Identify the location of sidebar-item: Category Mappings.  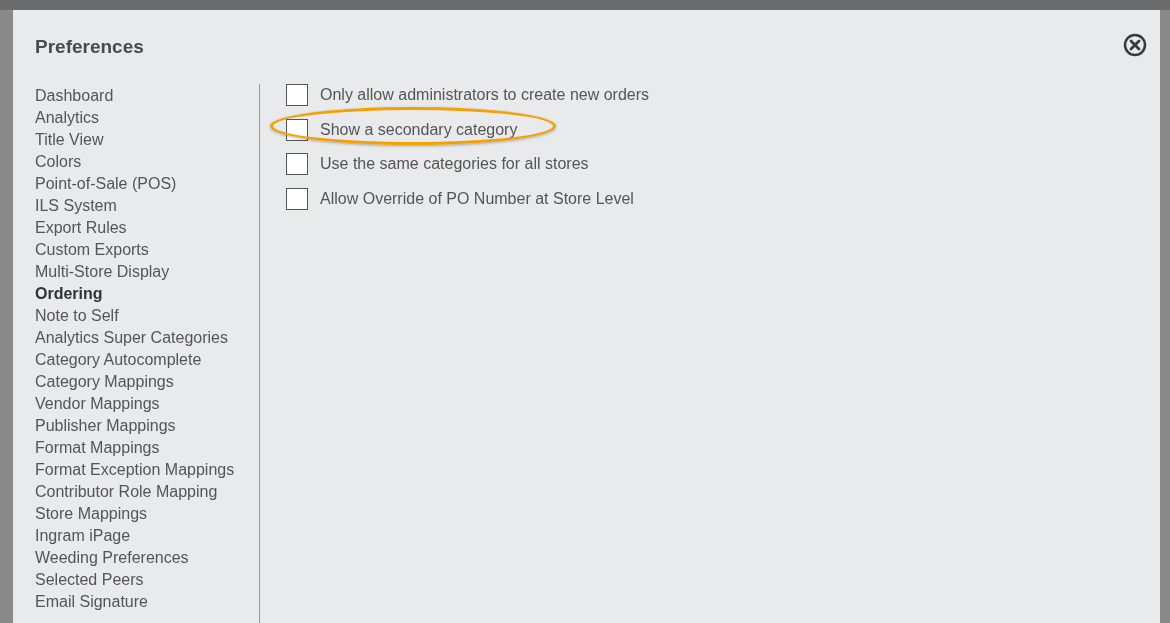
(147, 382).